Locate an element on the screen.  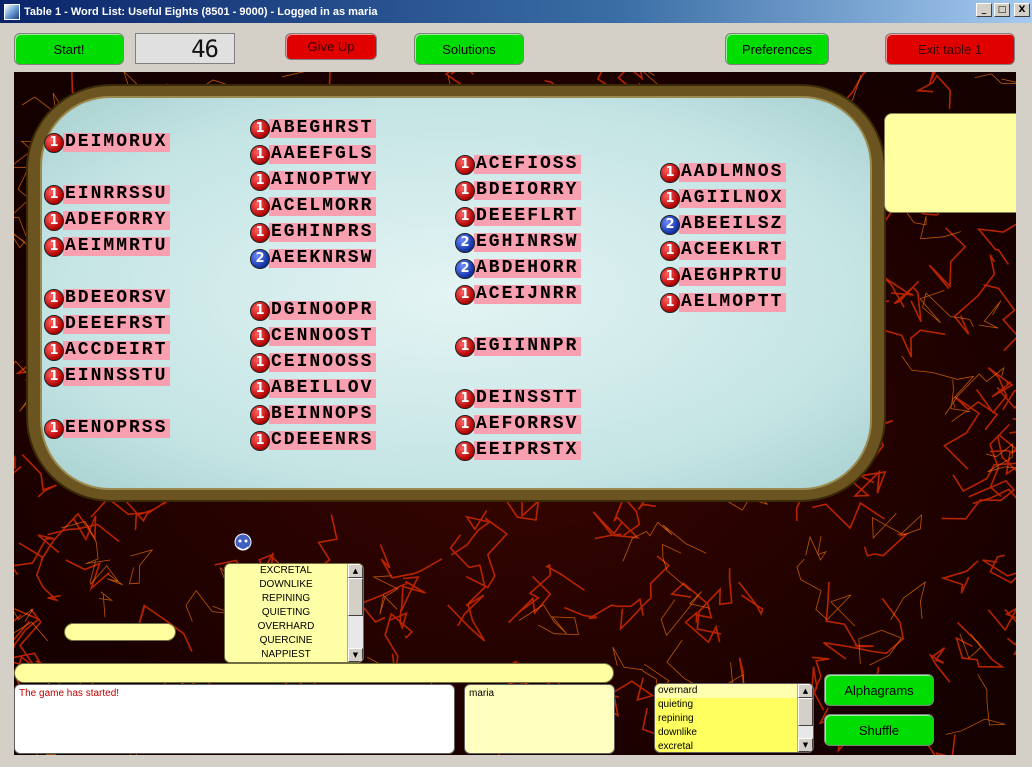
window-controls: _ □ X is located at coordinates (1002, 10).